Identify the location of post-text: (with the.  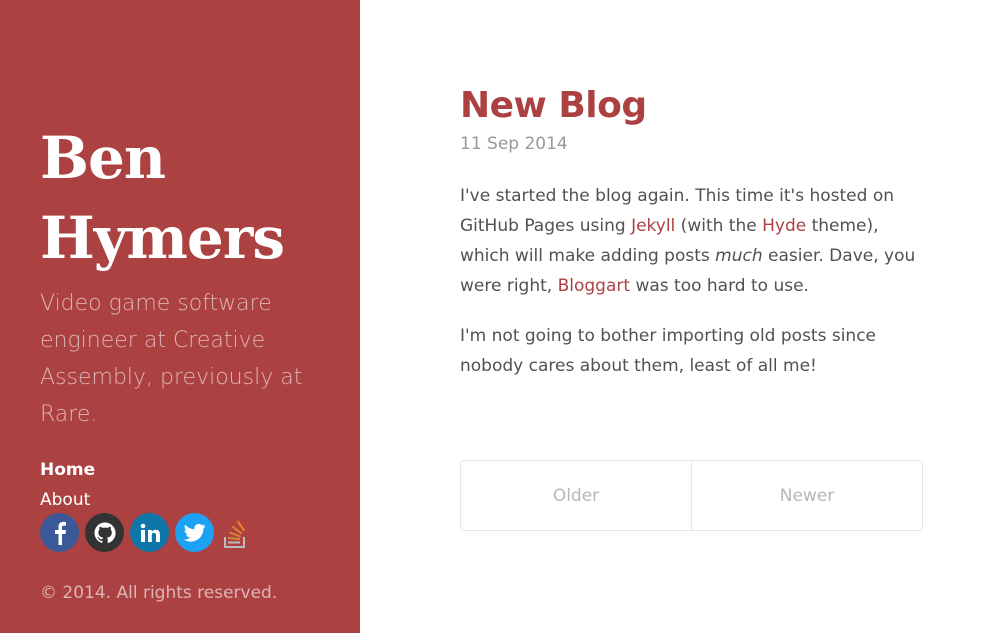
(719, 226).